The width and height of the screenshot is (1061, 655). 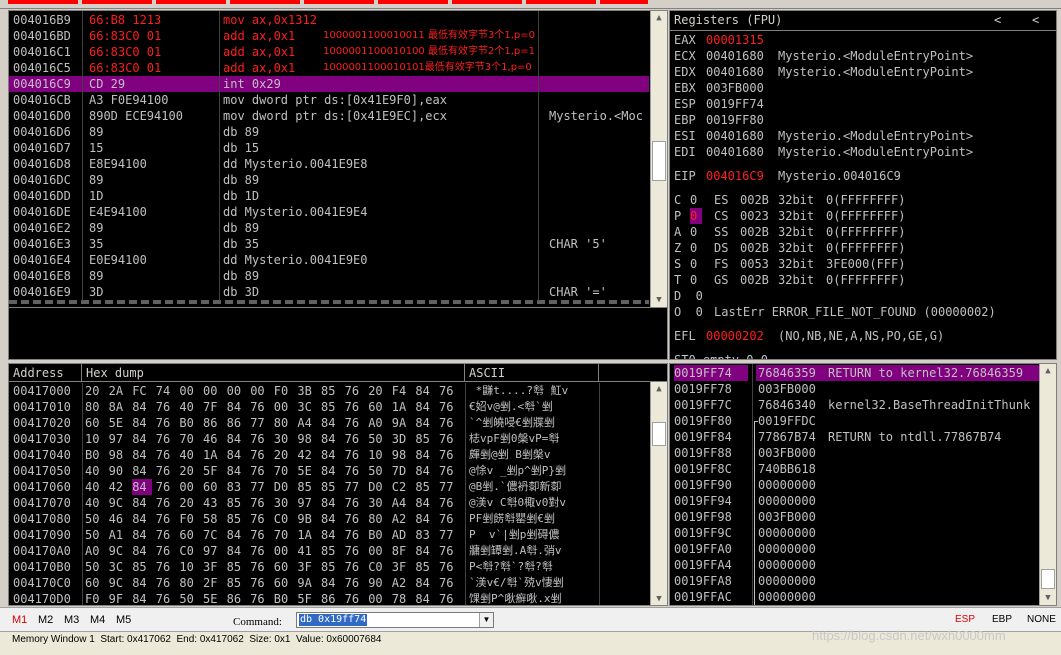 What do you see at coordinates (284, 535) in the screenshot?
I see `dump-byte: 70` at bounding box center [284, 535].